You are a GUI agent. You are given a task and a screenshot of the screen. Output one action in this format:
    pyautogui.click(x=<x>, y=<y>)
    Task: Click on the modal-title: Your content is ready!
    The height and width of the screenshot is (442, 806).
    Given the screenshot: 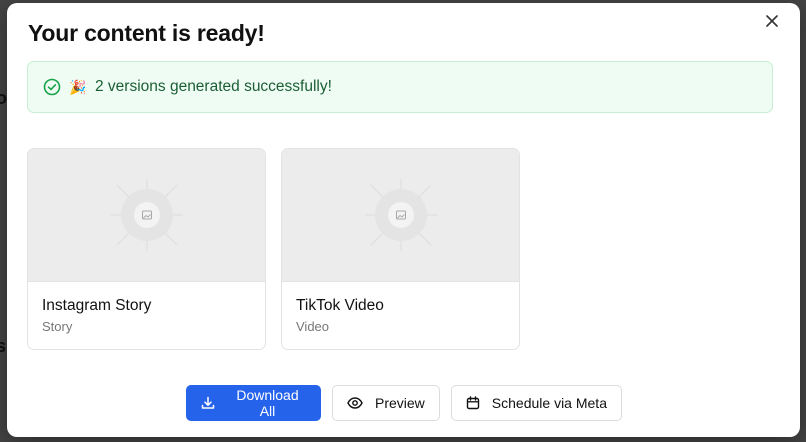 What is the action you would take?
    pyautogui.click(x=146, y=33)
    